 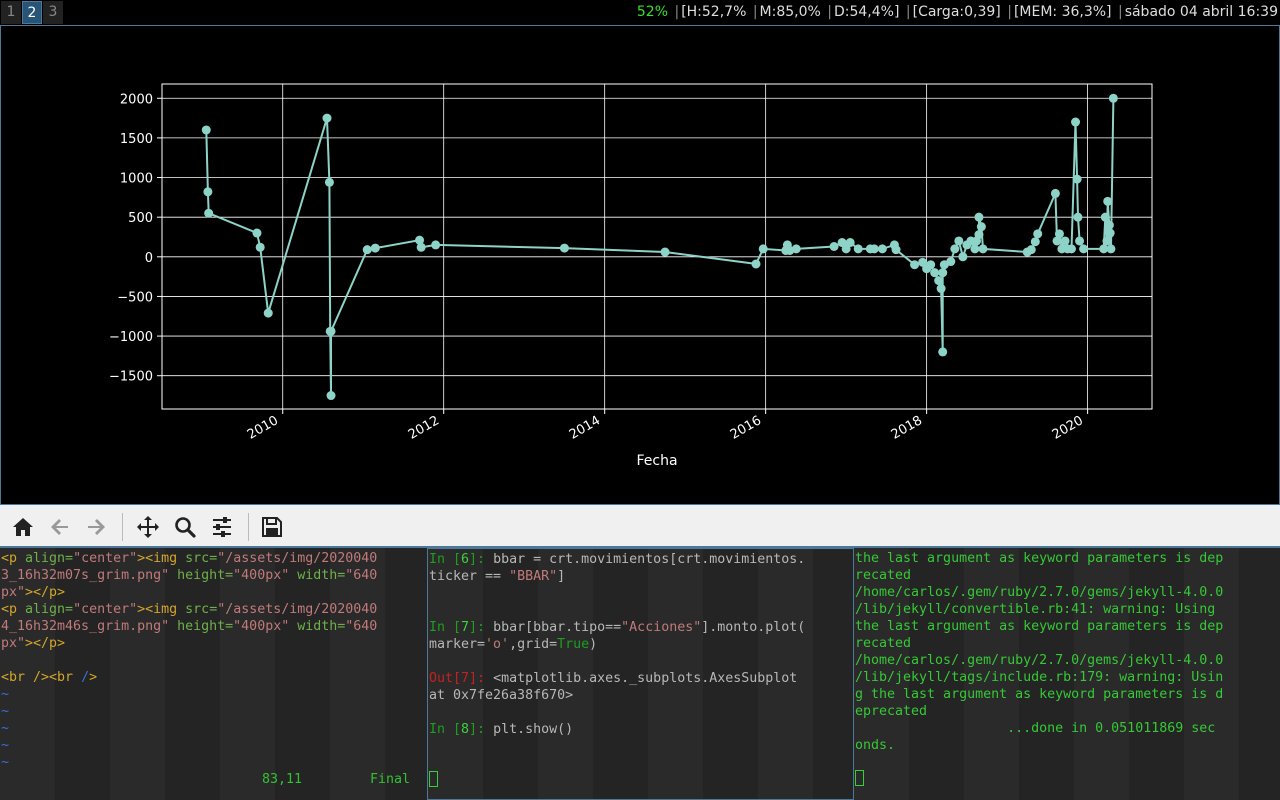 I want to click on x-tick-label: 2020, so click(x=1068, y=428).